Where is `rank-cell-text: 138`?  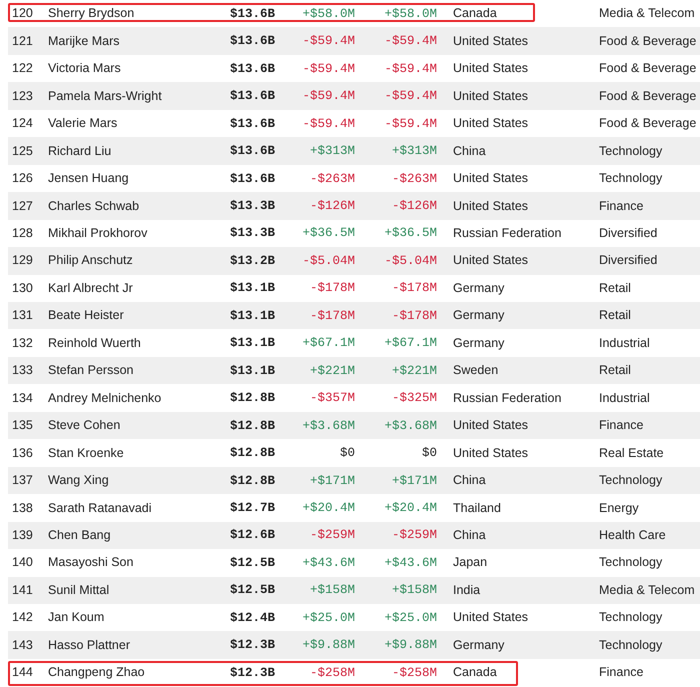
rank-cell-text: 138 is located at coordinates (22, 507).